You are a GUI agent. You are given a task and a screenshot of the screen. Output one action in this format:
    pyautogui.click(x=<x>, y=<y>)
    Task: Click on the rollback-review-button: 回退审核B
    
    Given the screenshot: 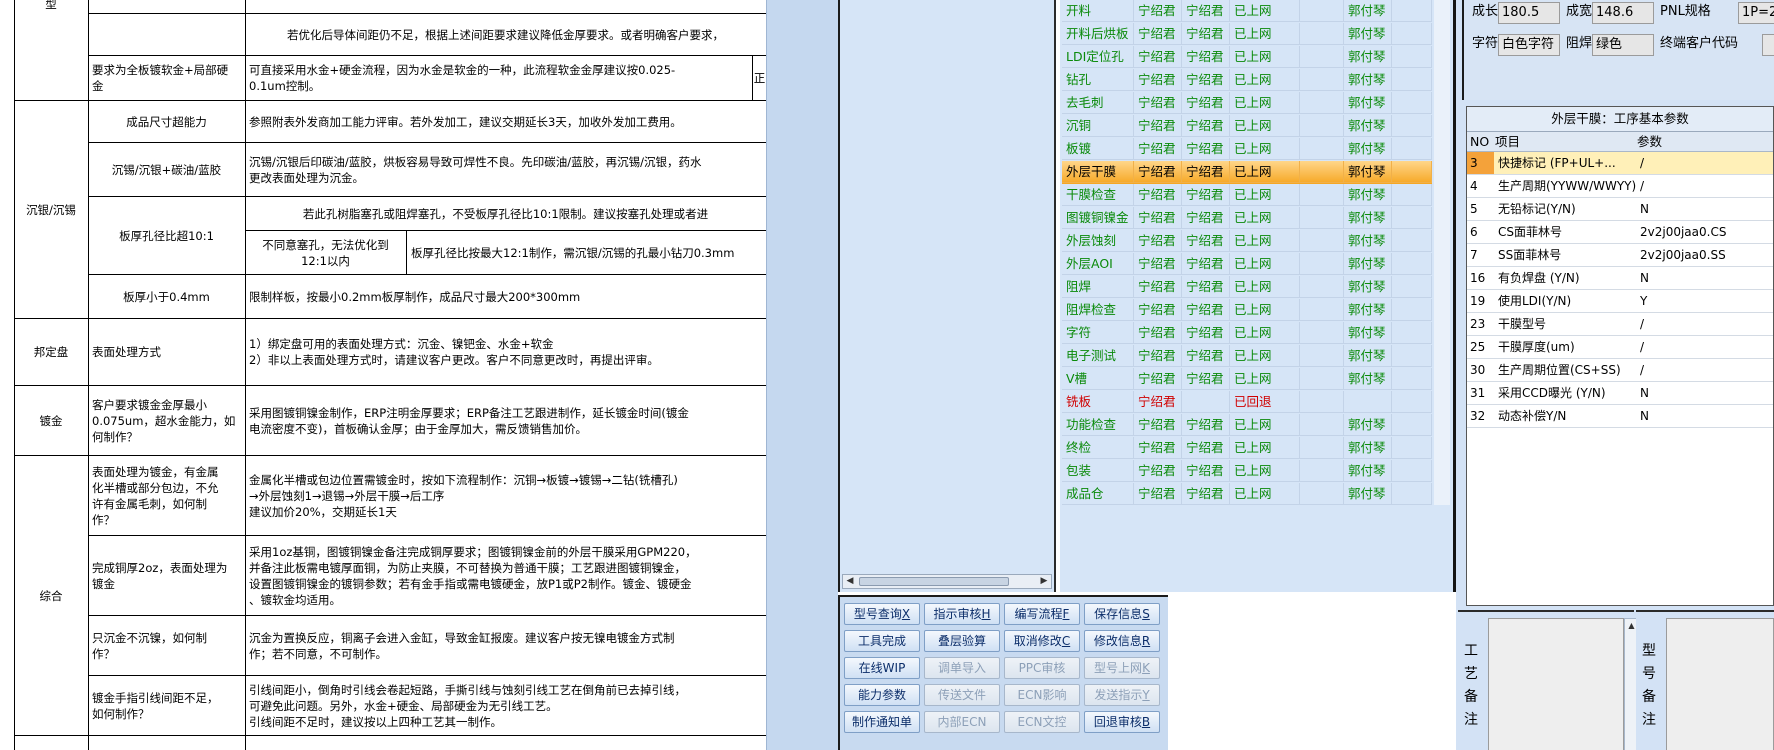 What is the action you would take?
    pyautogui.click(x=1122, y=722)
    